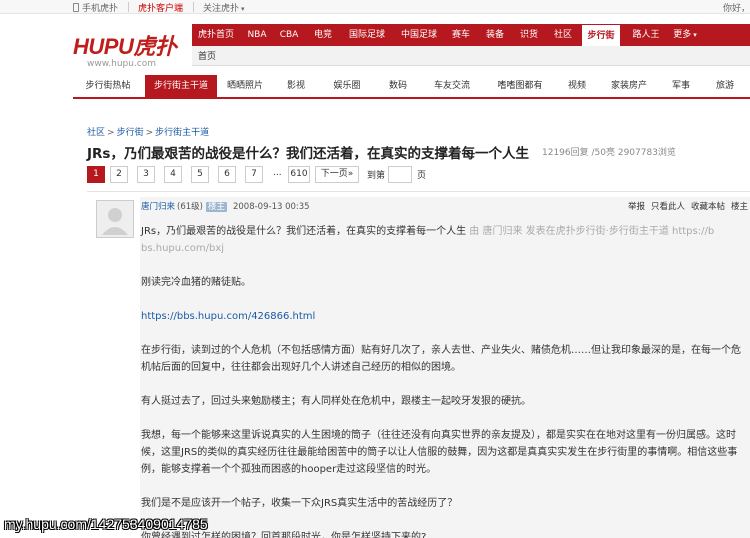  What do you see at coordinates (296, 86) in the screenshot?
I see `channel-movies: 影视` at bounding box center [296, 86].